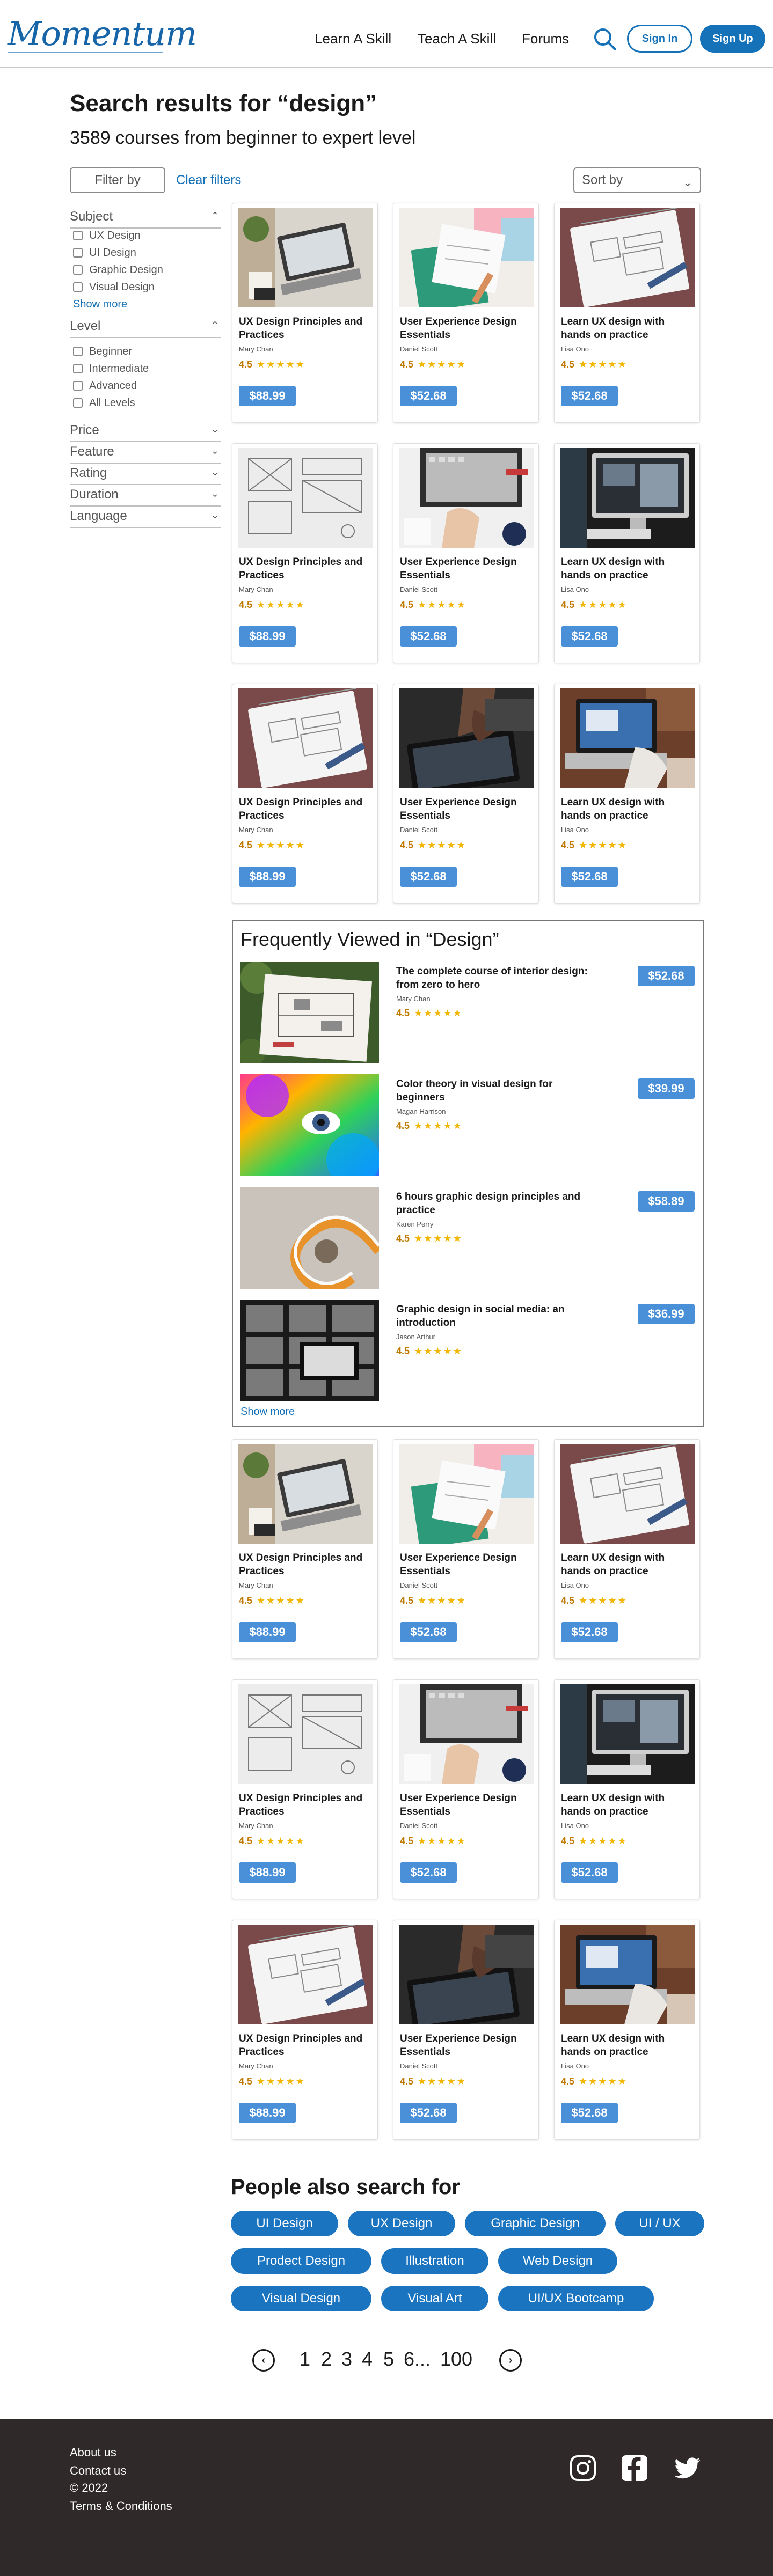 Image resolution: width=773 pixels, height=2576 pixels. What do you see at coordinates (121, 2506) in the screenshot?
I see `footer-terms-link: Terms & Conditions` at bounding box center [121, 2506].